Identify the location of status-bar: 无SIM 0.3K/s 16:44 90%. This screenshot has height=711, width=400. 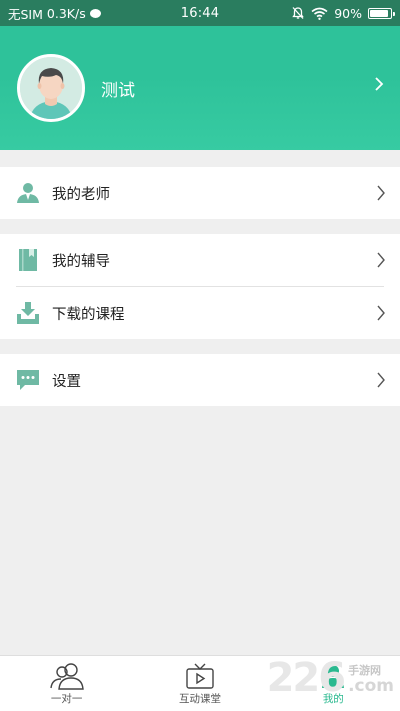
(200, 13).